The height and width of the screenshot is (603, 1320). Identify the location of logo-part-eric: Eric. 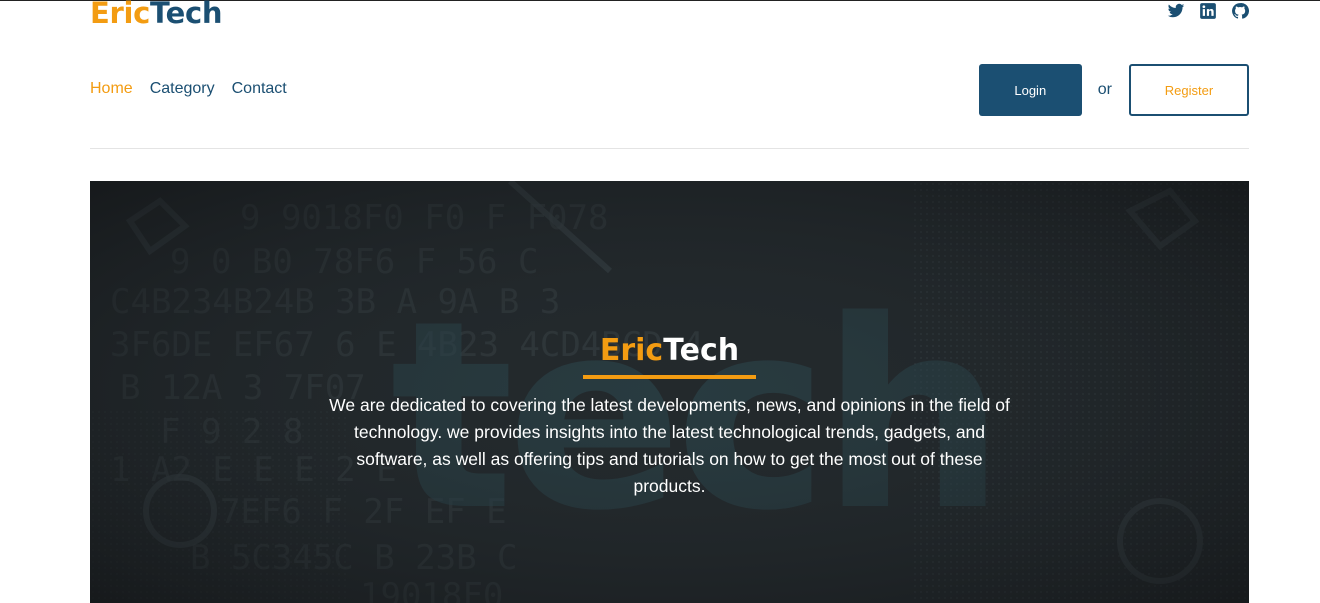
(120, 15).